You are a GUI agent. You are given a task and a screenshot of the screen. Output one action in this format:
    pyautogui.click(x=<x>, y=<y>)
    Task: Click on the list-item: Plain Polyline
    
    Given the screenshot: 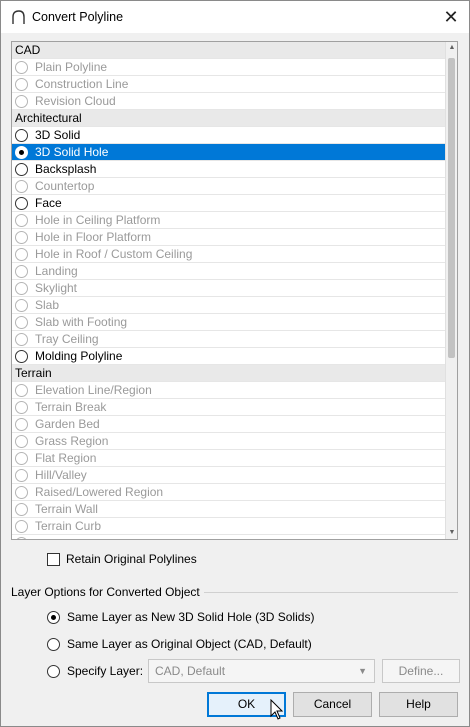 What is the action you would take?
    pyautogui.click(x=229, y=67)
    